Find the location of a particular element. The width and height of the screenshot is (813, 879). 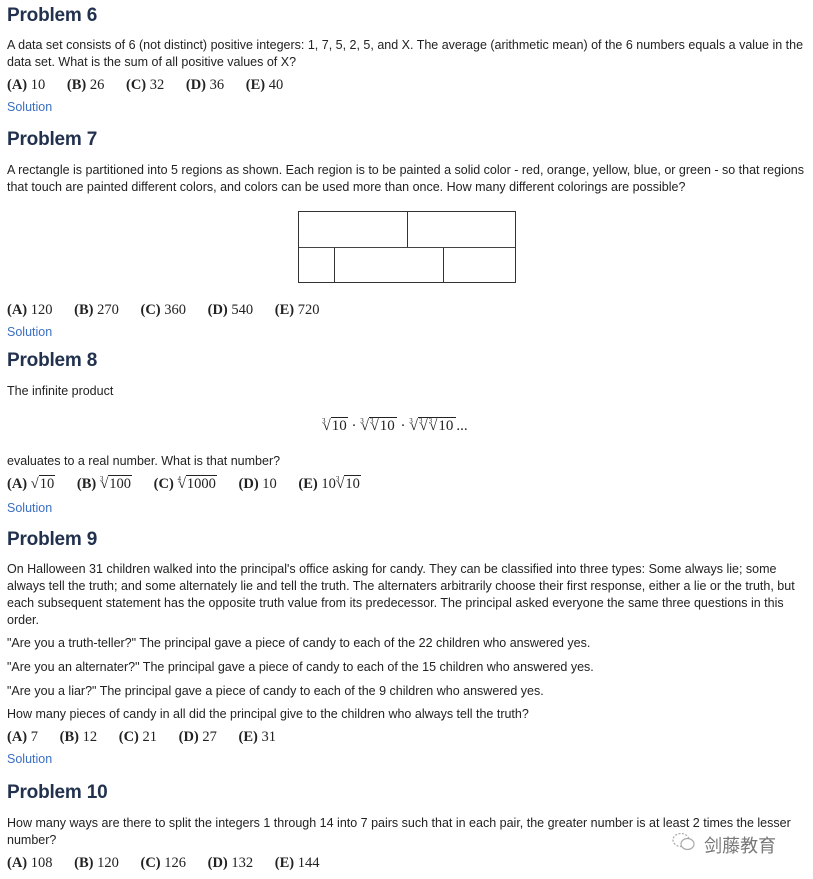

answer-choices: (A) 7 (B) 12 (C) 21 (D) 27 (E) 31 is located at coordinates (406, 737).